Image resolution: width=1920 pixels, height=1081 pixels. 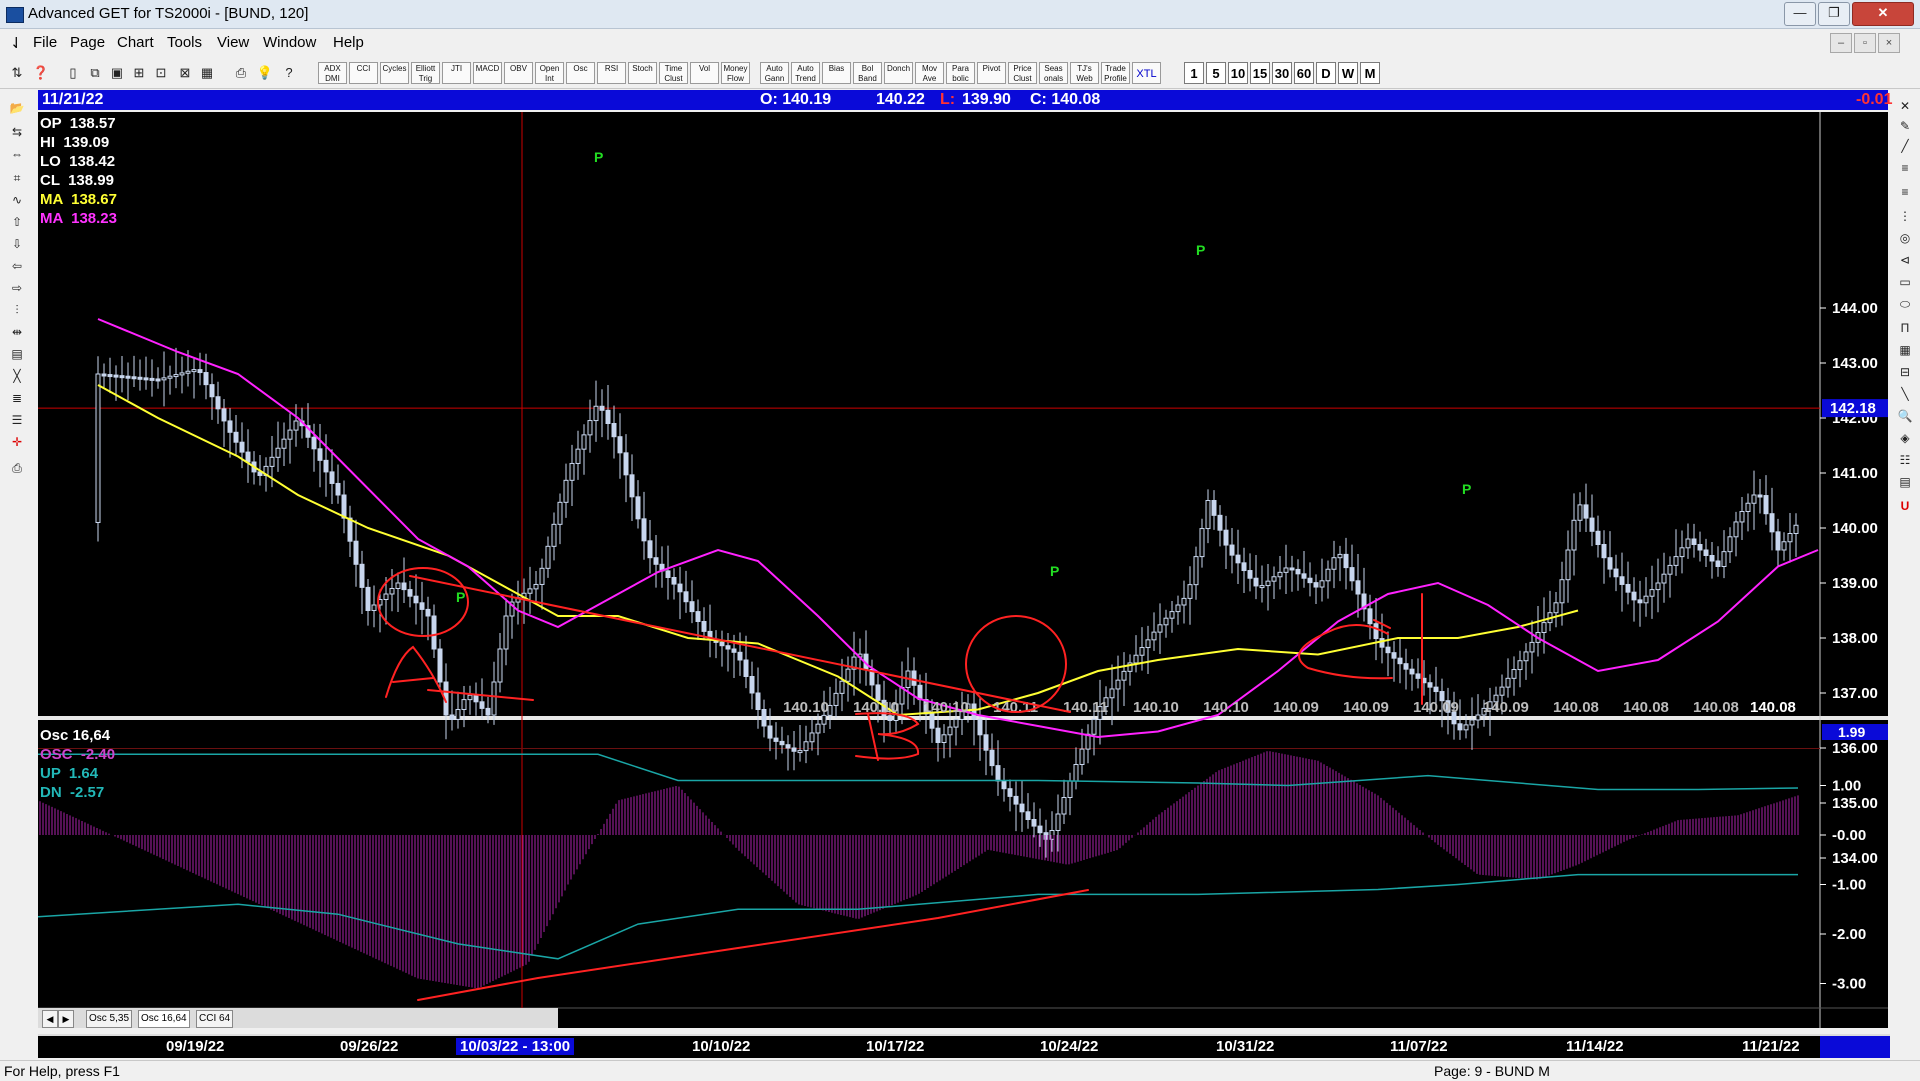 What do you see at coordinates (17, 222) in the screenshot?
I see `arrow-up-icon: ⇧` at bounding box center [17, 222].